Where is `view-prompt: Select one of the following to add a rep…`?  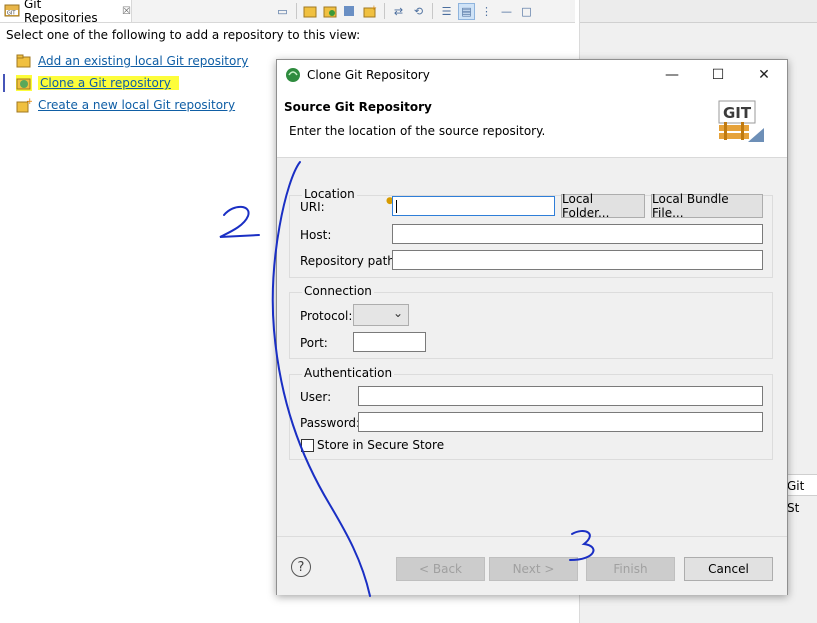
view-prompt: Select one of the following to add a rep… is located at coordinates (183, 35).